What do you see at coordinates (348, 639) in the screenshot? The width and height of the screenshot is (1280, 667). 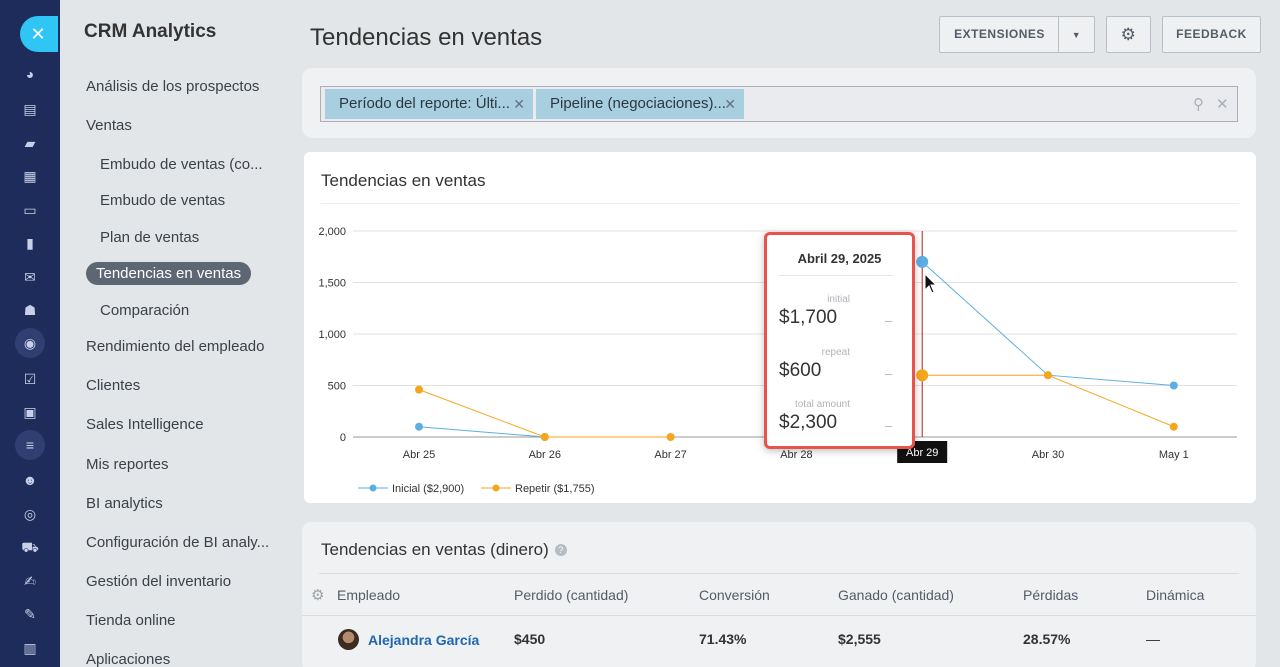 I see `avatar` at bounding box center [348, 639].